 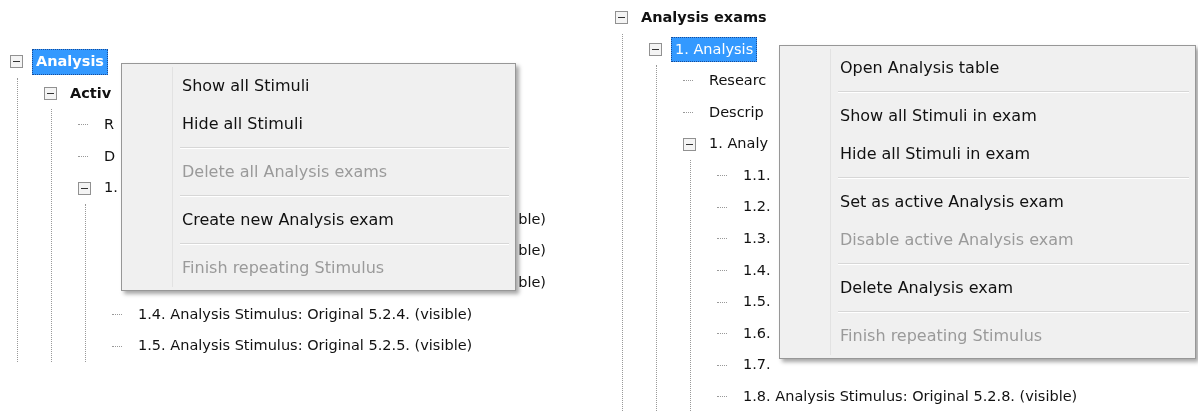 What do you see at coordinates (738, 81) in the screenshot?
I see `tree-item: Researc` at bounding box center [738, 81].